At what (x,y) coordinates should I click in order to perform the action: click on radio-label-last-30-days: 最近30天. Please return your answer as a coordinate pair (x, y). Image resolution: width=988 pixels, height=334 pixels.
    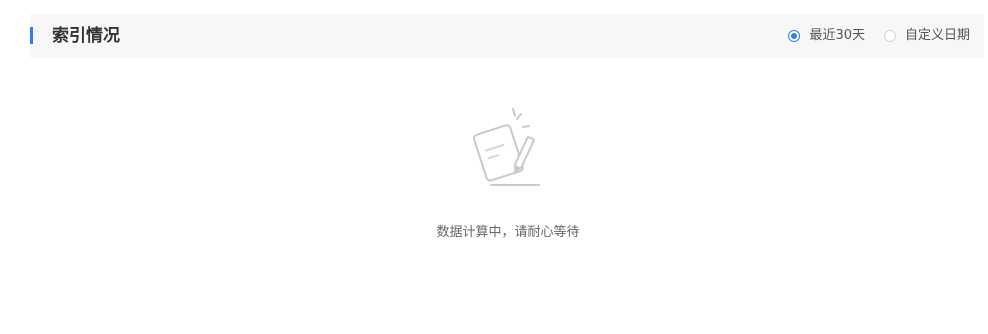
    Looking at the image, I should click on (837, 35).